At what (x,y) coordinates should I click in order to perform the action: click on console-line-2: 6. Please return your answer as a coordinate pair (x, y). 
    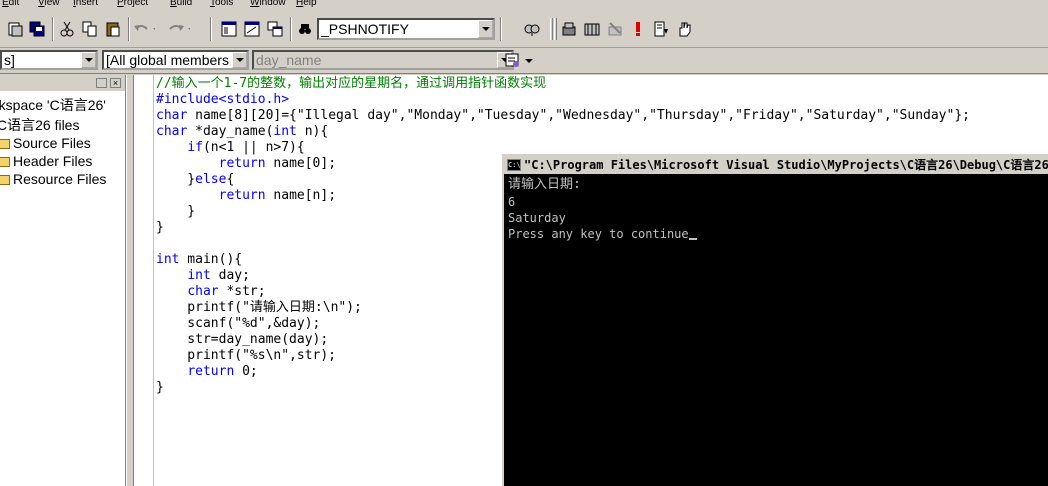
    Looking at the image, I should click on (512, 202).